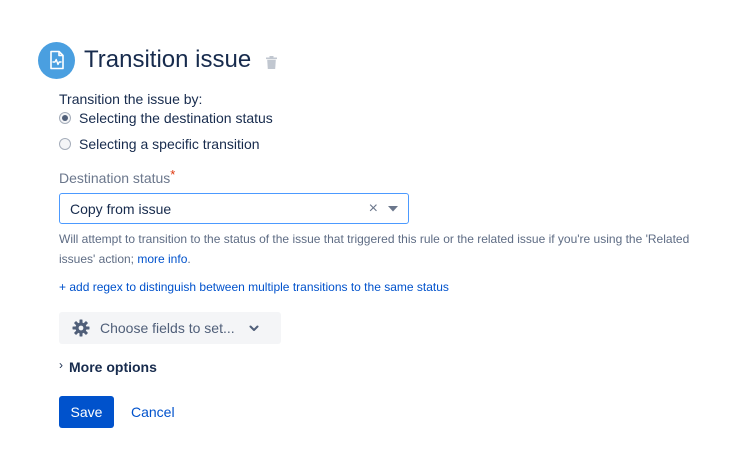 The height and width of the screenshot is (471, 732). I want to click on required-marker: *, so click(173, 174).